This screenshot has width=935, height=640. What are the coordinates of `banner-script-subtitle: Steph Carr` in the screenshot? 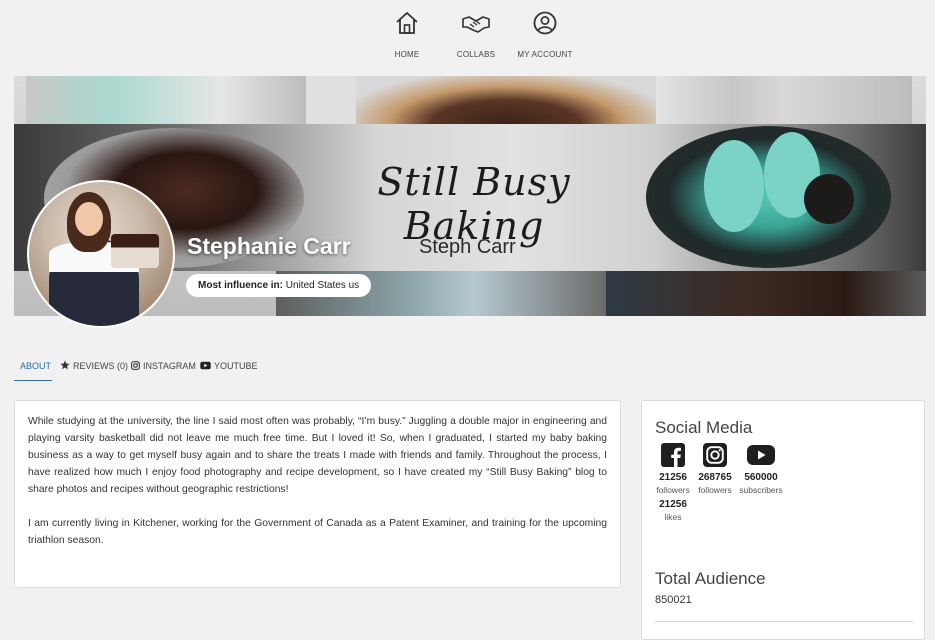 It's located at (467, 247).